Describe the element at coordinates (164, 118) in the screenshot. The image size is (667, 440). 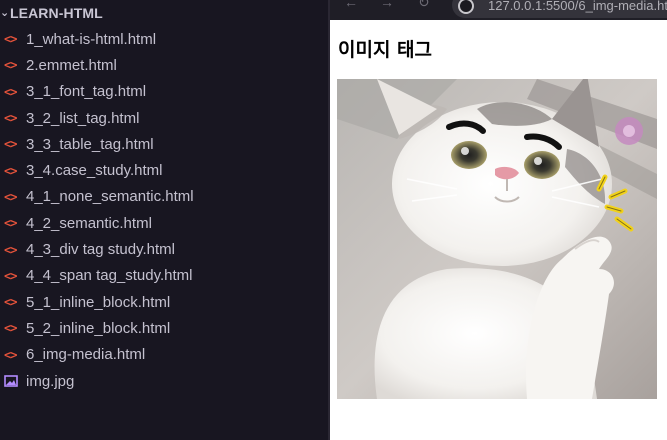
I see `file-item: <> 3_2_list_tag.html` at that location.